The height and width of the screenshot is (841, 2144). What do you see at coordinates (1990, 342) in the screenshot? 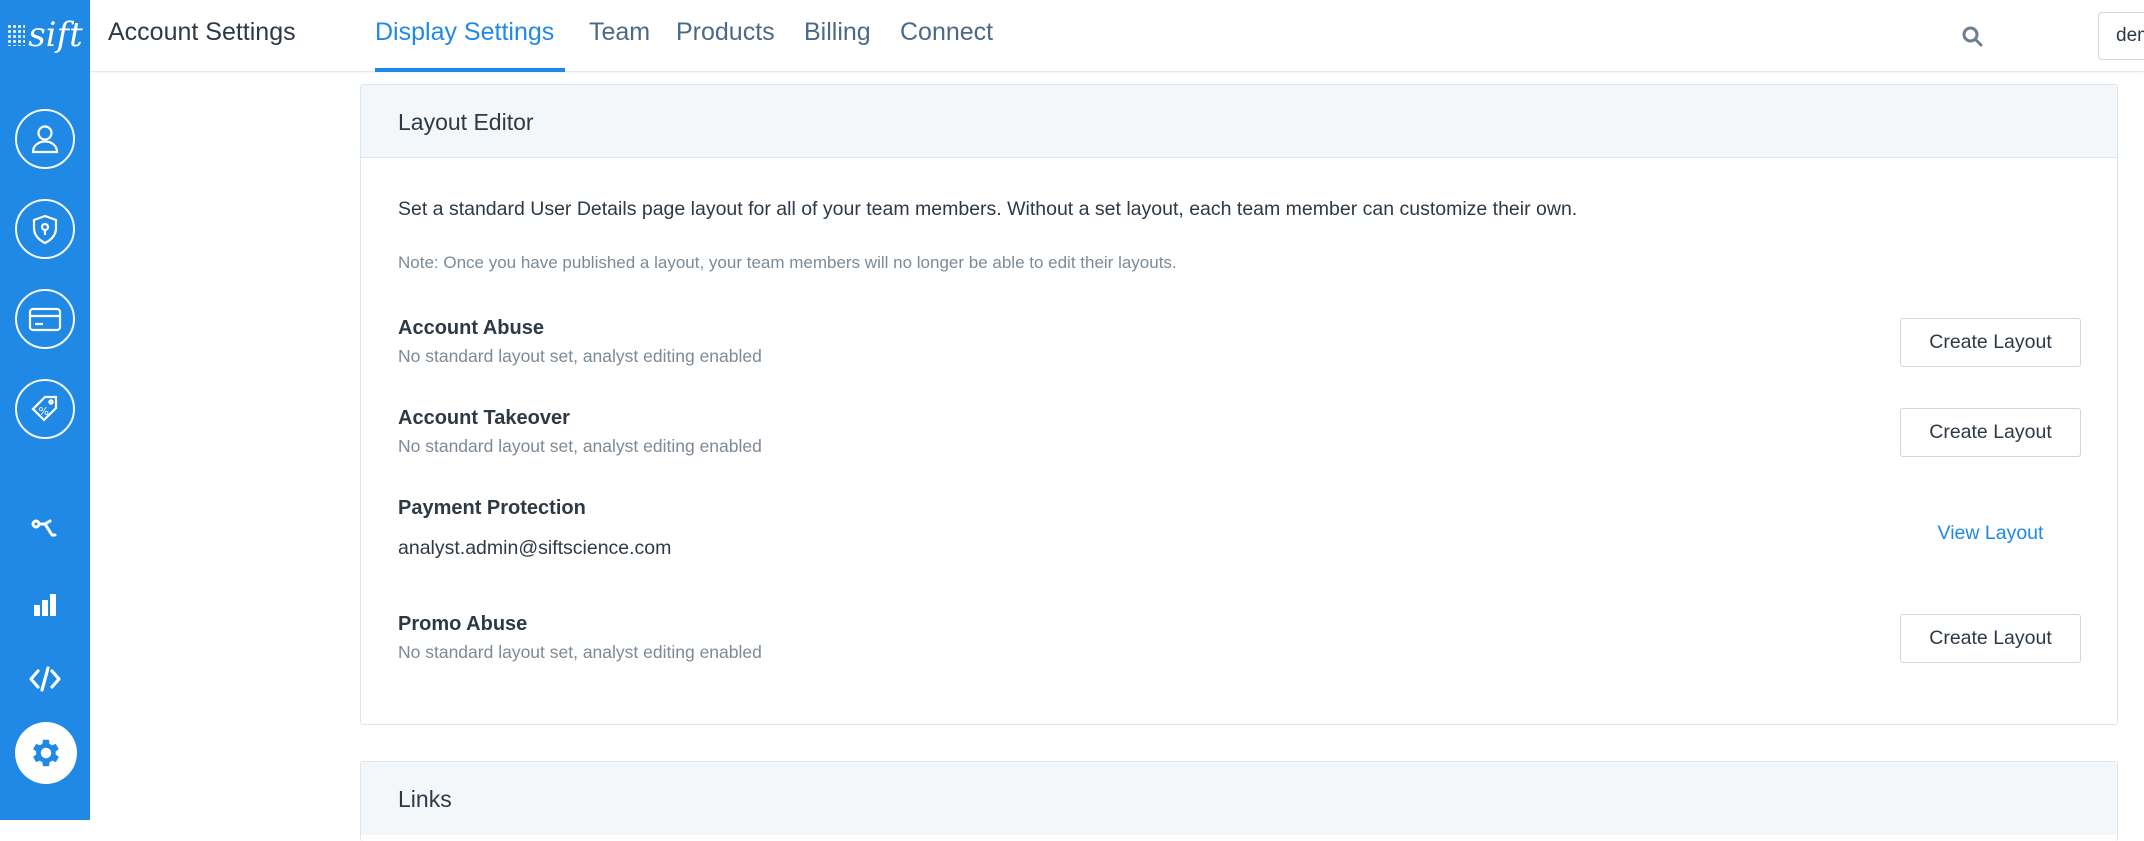
I see `create-layout-button-account-abuse: Create Layout` at bounding box center [1990, 342].